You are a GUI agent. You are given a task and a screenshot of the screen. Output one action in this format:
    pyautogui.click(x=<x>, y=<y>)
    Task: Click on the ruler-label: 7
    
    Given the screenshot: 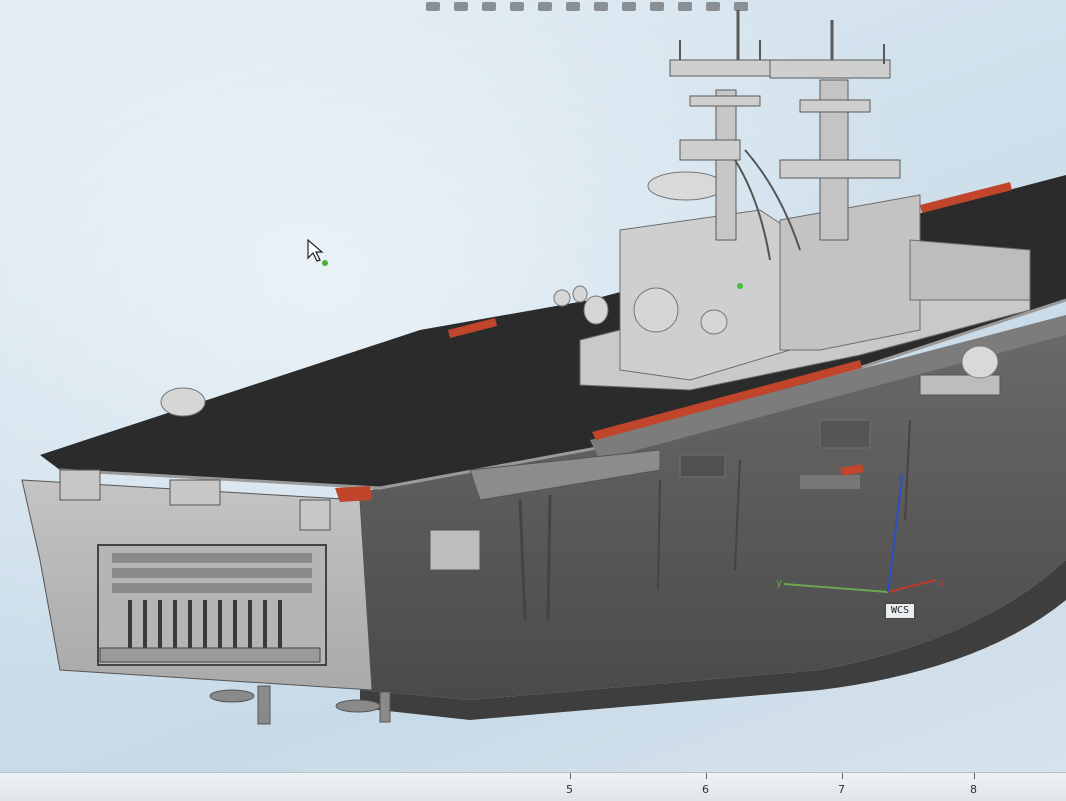 What is the action you would take?
    pyautogui.click(x=841, y=789)
    